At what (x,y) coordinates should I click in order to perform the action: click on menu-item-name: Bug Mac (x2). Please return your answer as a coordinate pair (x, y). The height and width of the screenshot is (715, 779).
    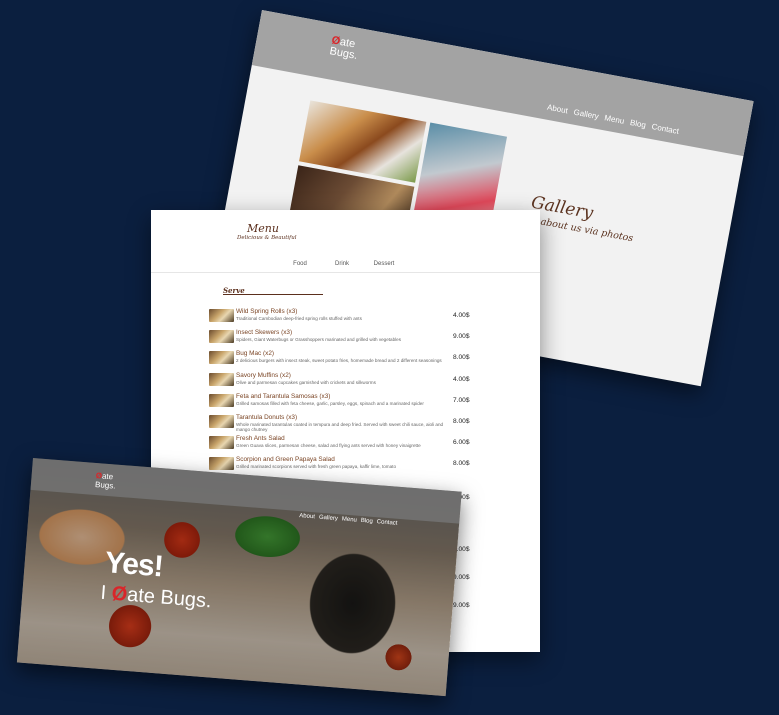
    Looking at the image, I should click on (255, 354).